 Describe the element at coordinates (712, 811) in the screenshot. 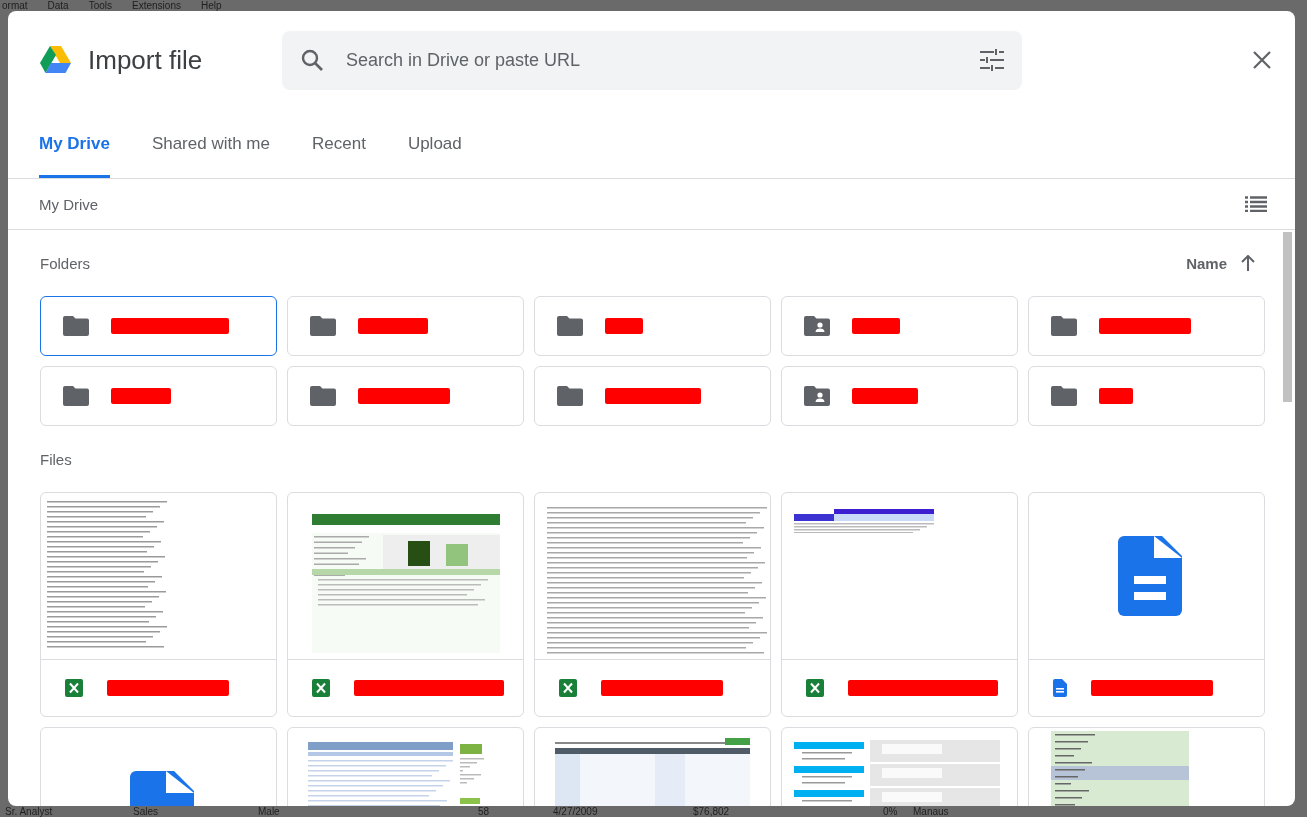

I see `table-cell-text: $76,802` at that location.